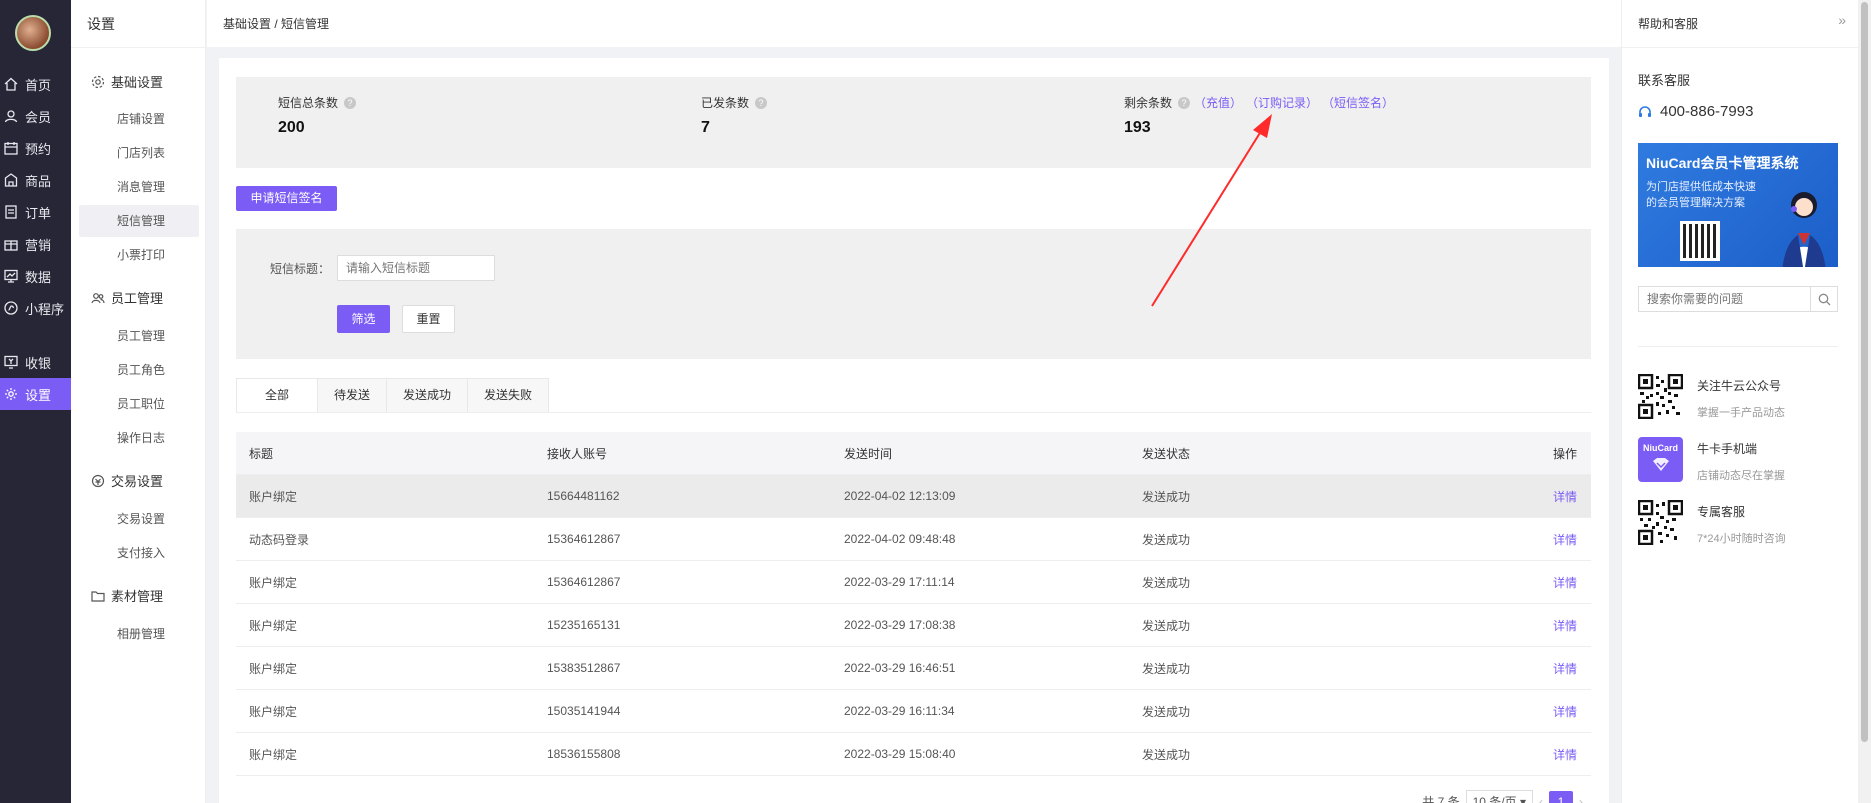  What do you see at coordinates (35, 394) in the screenshot?
I see `nav-item-settings: 设置` at bounding box center [35, 394].